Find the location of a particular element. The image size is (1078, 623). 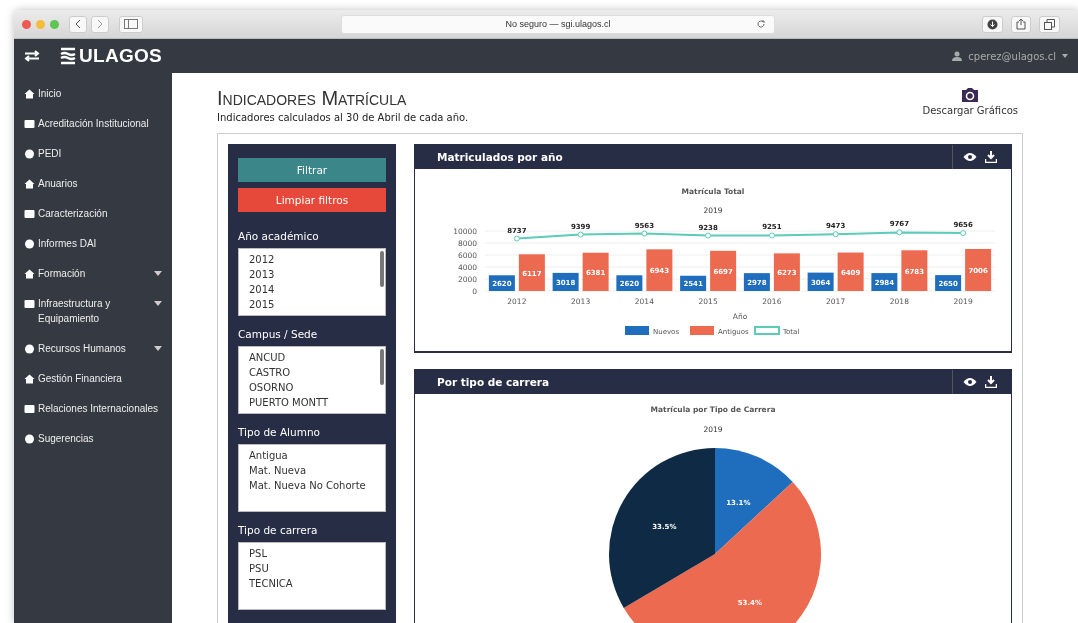

logo-text: ULAGOS is located at coordinates (121, 56).